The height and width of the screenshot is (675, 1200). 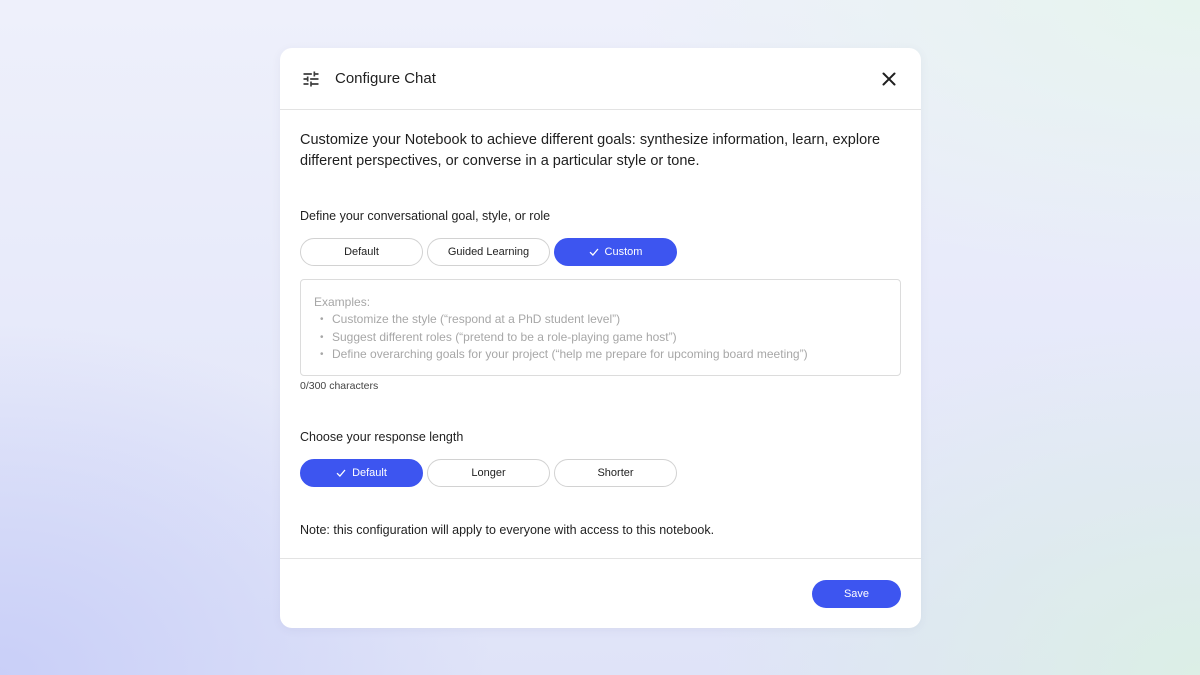 What do you see at coordinates (342, 302) in the screenshot?
I see `placeholder-heading: Examples:` at bounding box center [342, 302].